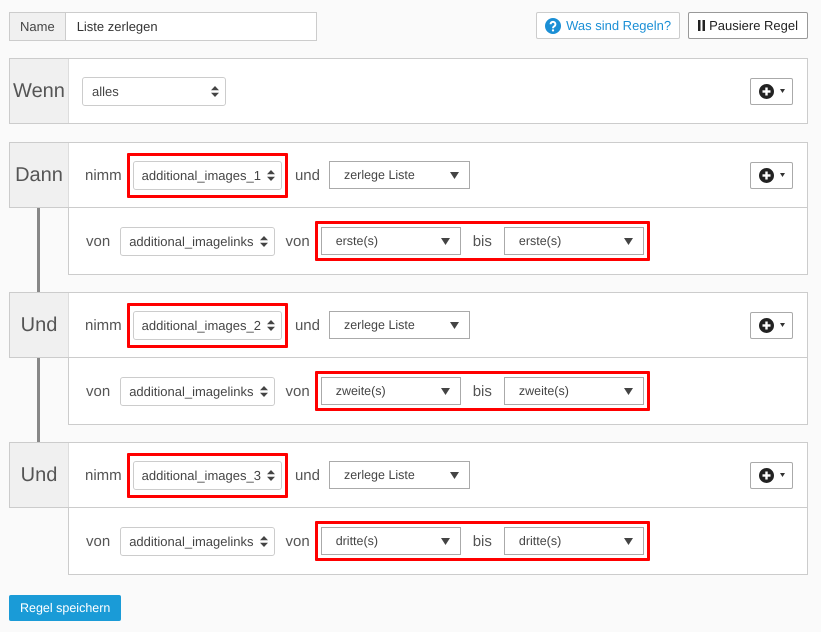 This screenshot has height=632, width=821. Describe the element at coordinates (608, 25) in the screenshot. I see `help-button: Was sind Regeln?` at that location.